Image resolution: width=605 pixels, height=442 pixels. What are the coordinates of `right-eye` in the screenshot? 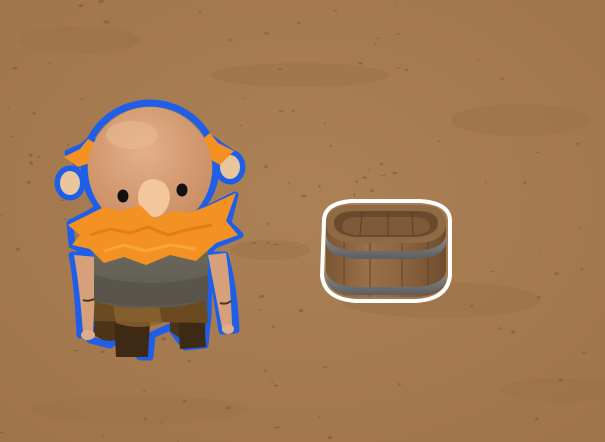 It's located at (182, 190).